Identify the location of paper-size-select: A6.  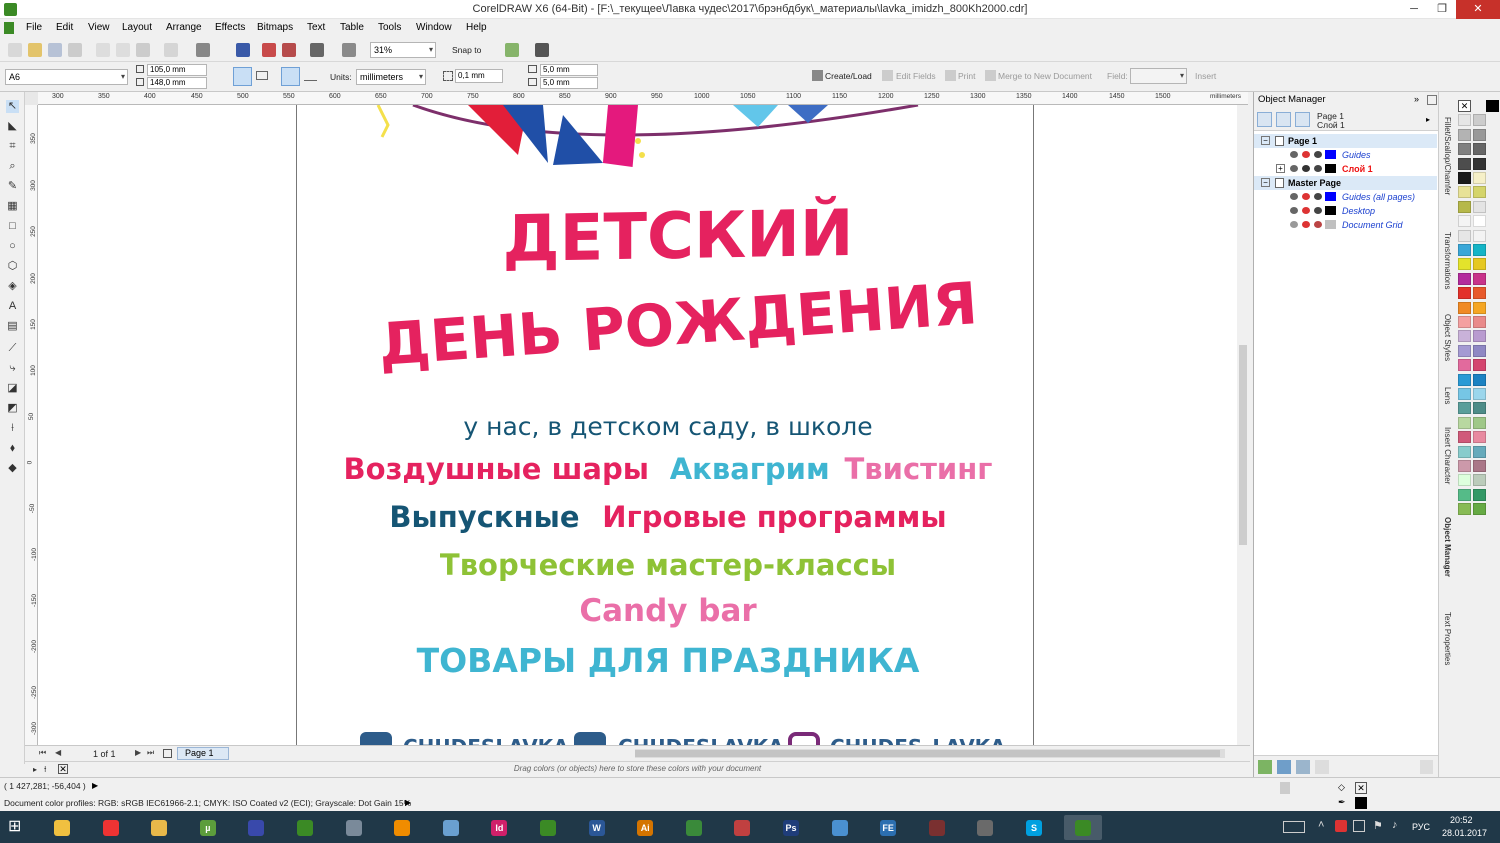
(66, 77).